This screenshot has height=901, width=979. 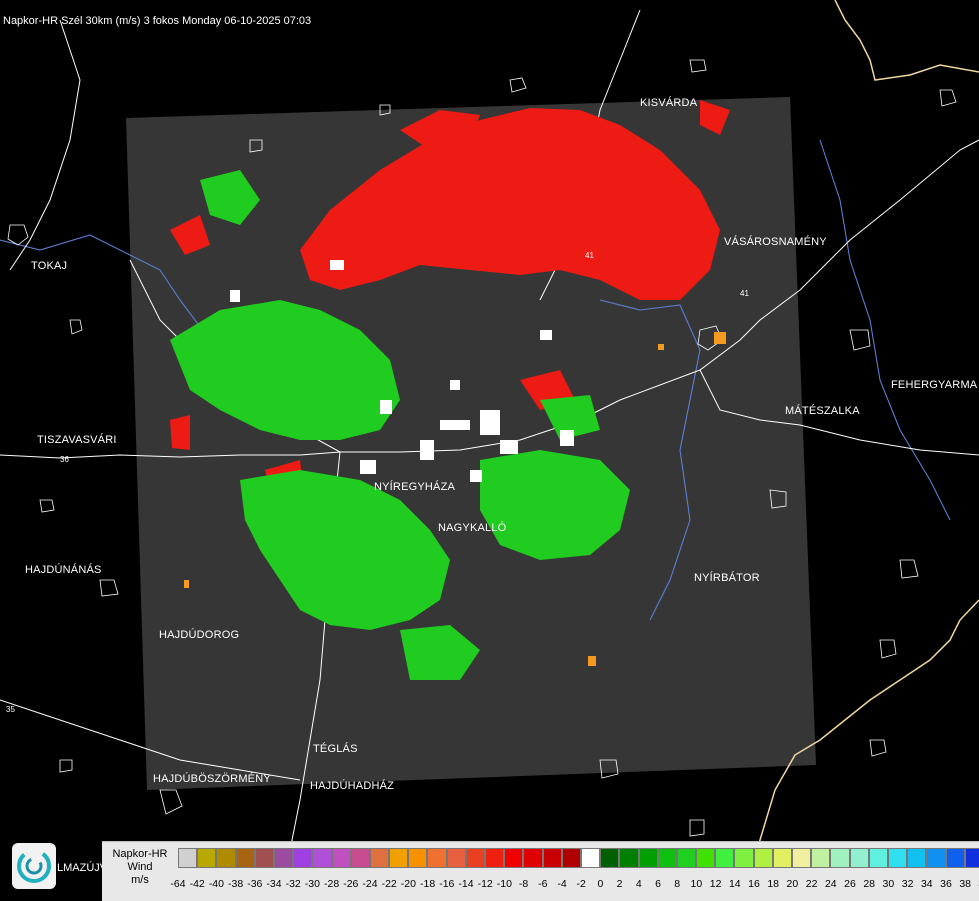 I want to click on city-label-nagykallo: NAGYKALLÓ, so click(x=472, y=528).